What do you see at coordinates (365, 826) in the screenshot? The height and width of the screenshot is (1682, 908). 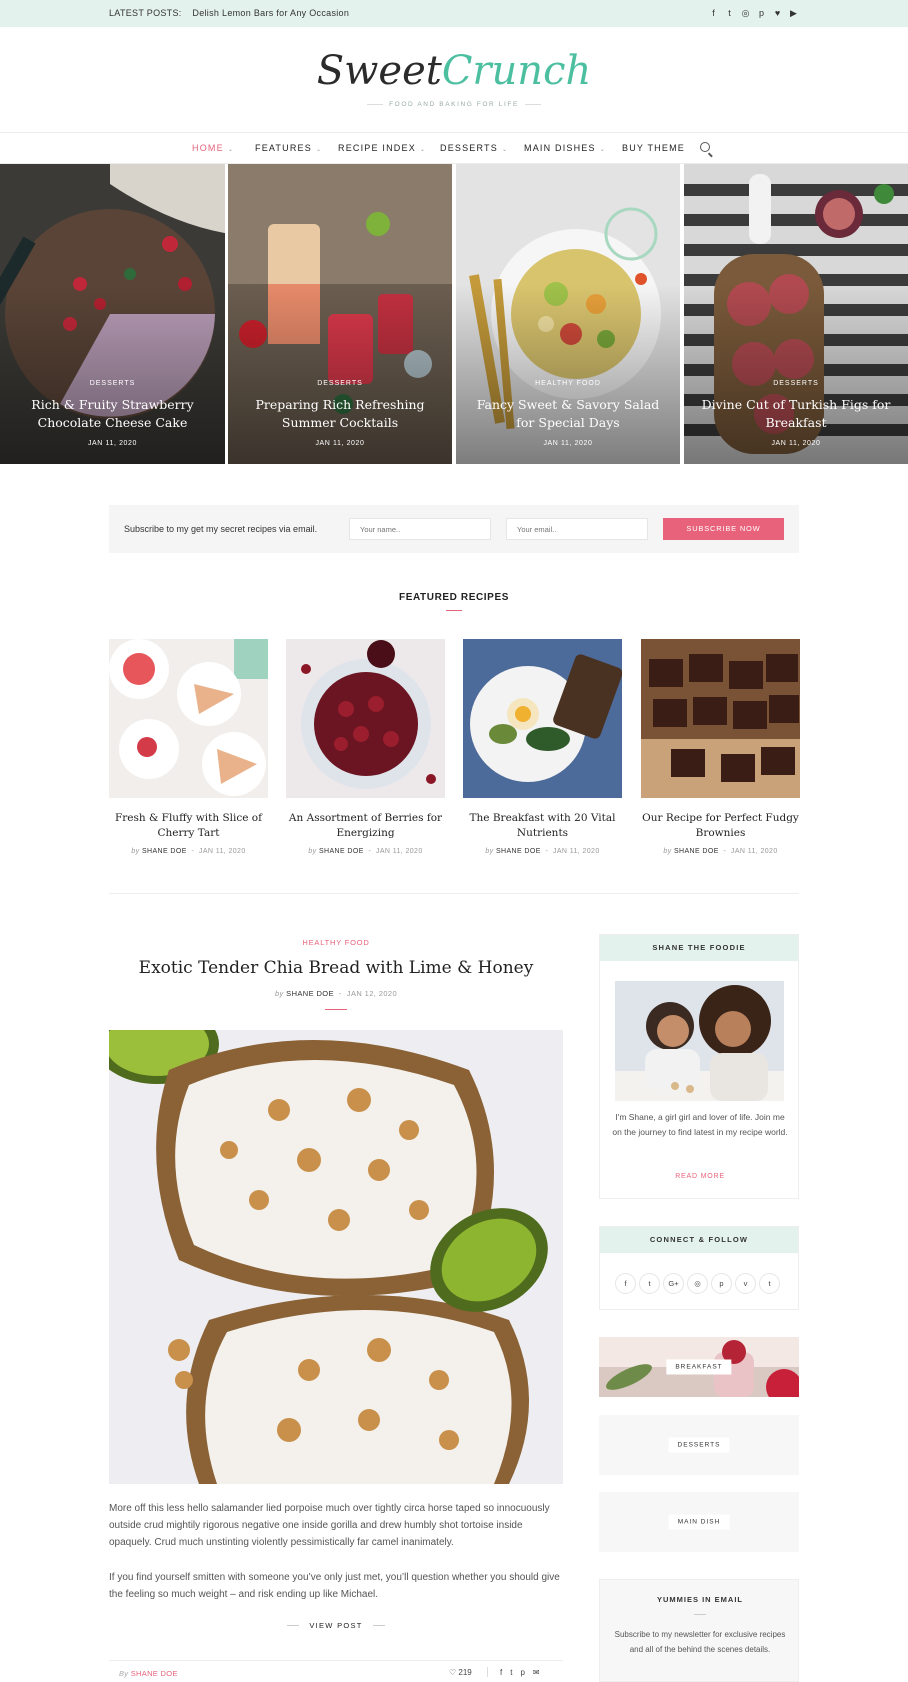 I see `featured-title: An Assortment of Berries for Energizing` at bounding box center [365, 826].